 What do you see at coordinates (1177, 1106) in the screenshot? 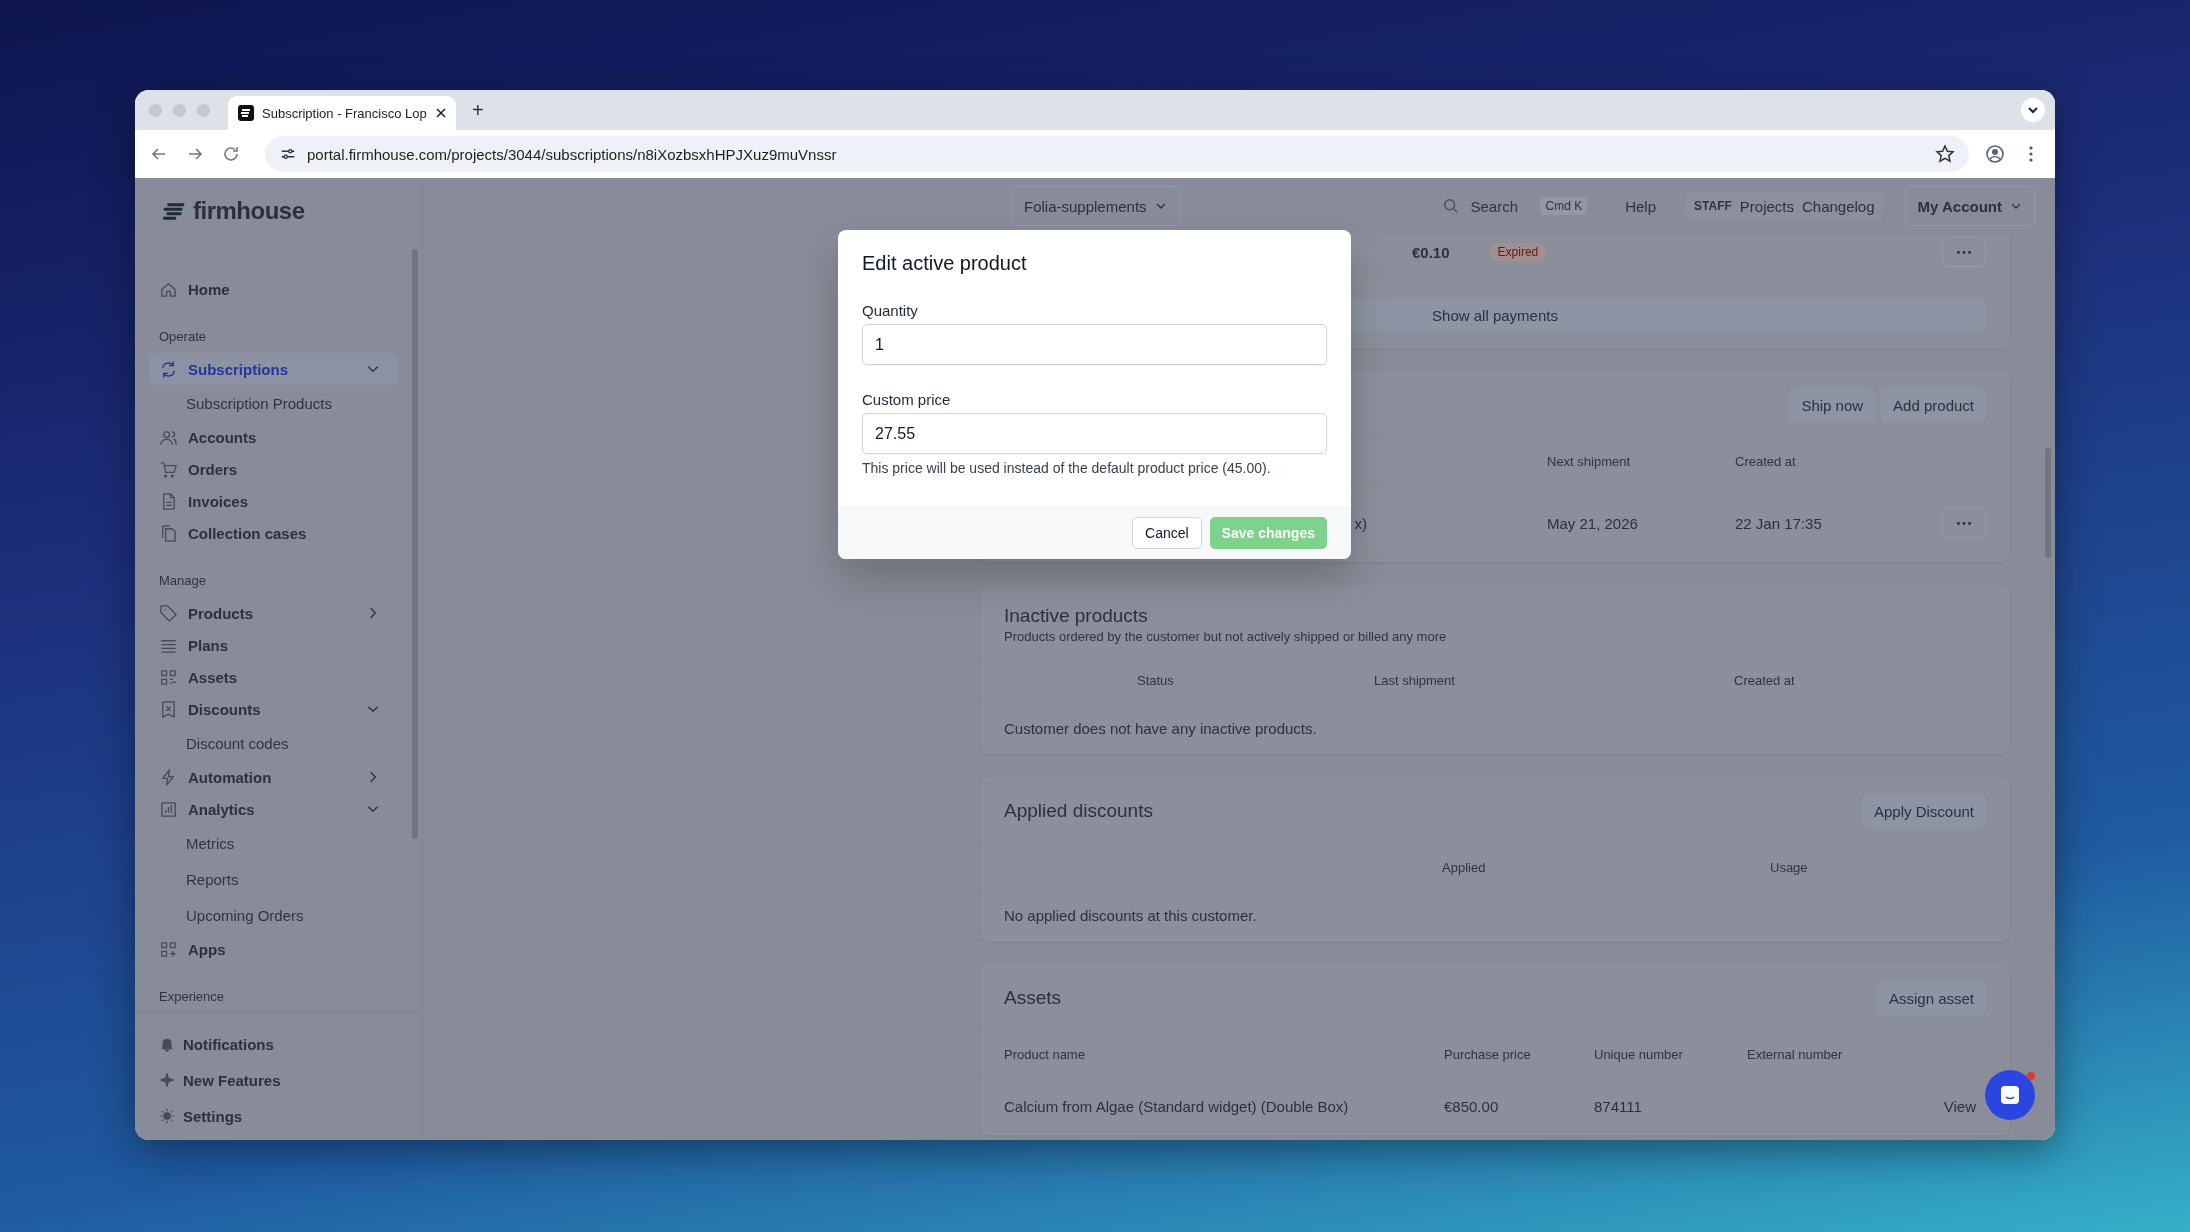
I see `table-cell-text: Calcium from Algae (Standard widget) (Double Box)` at bounding box center [1177, 1106].